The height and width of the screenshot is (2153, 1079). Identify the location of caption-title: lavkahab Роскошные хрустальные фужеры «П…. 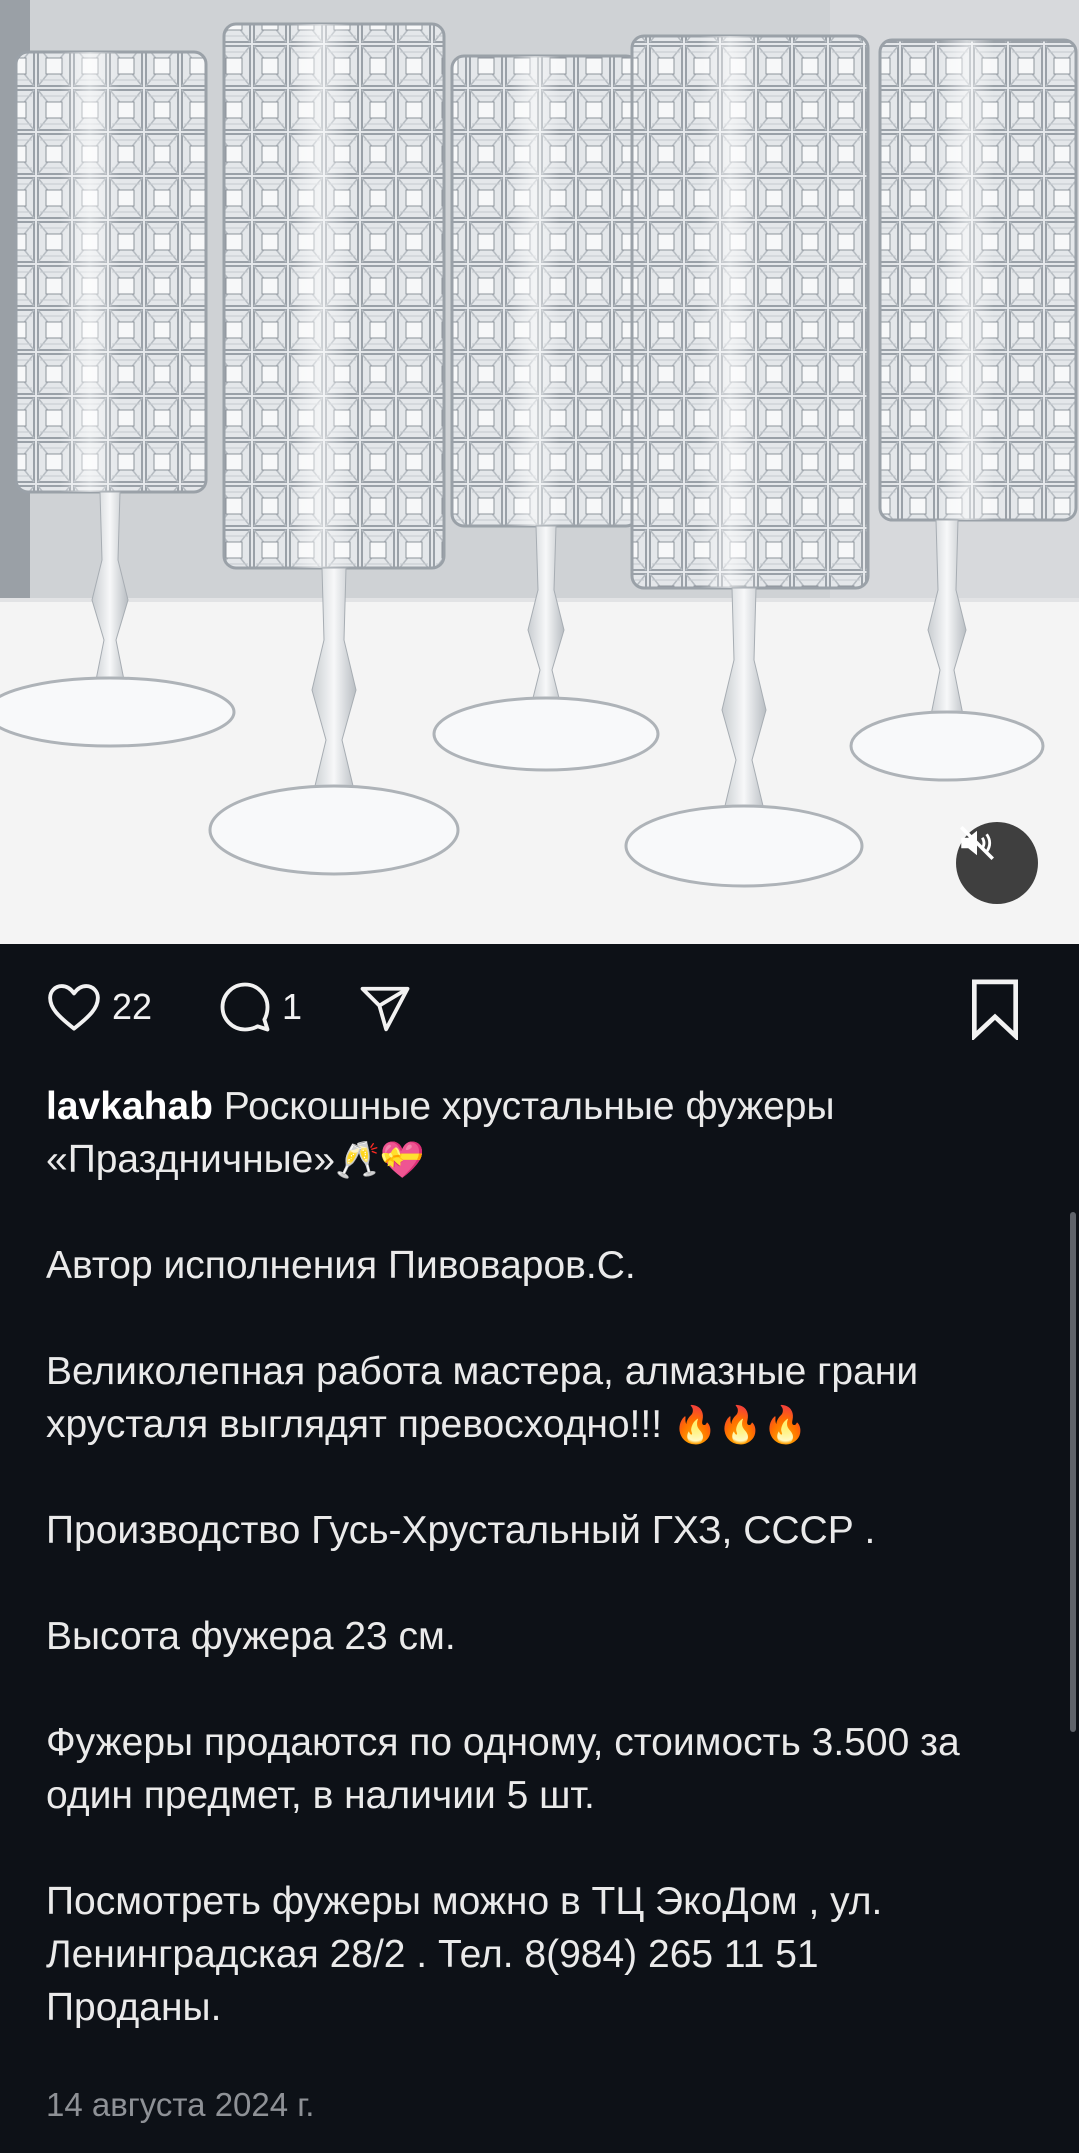
(541, 1133).